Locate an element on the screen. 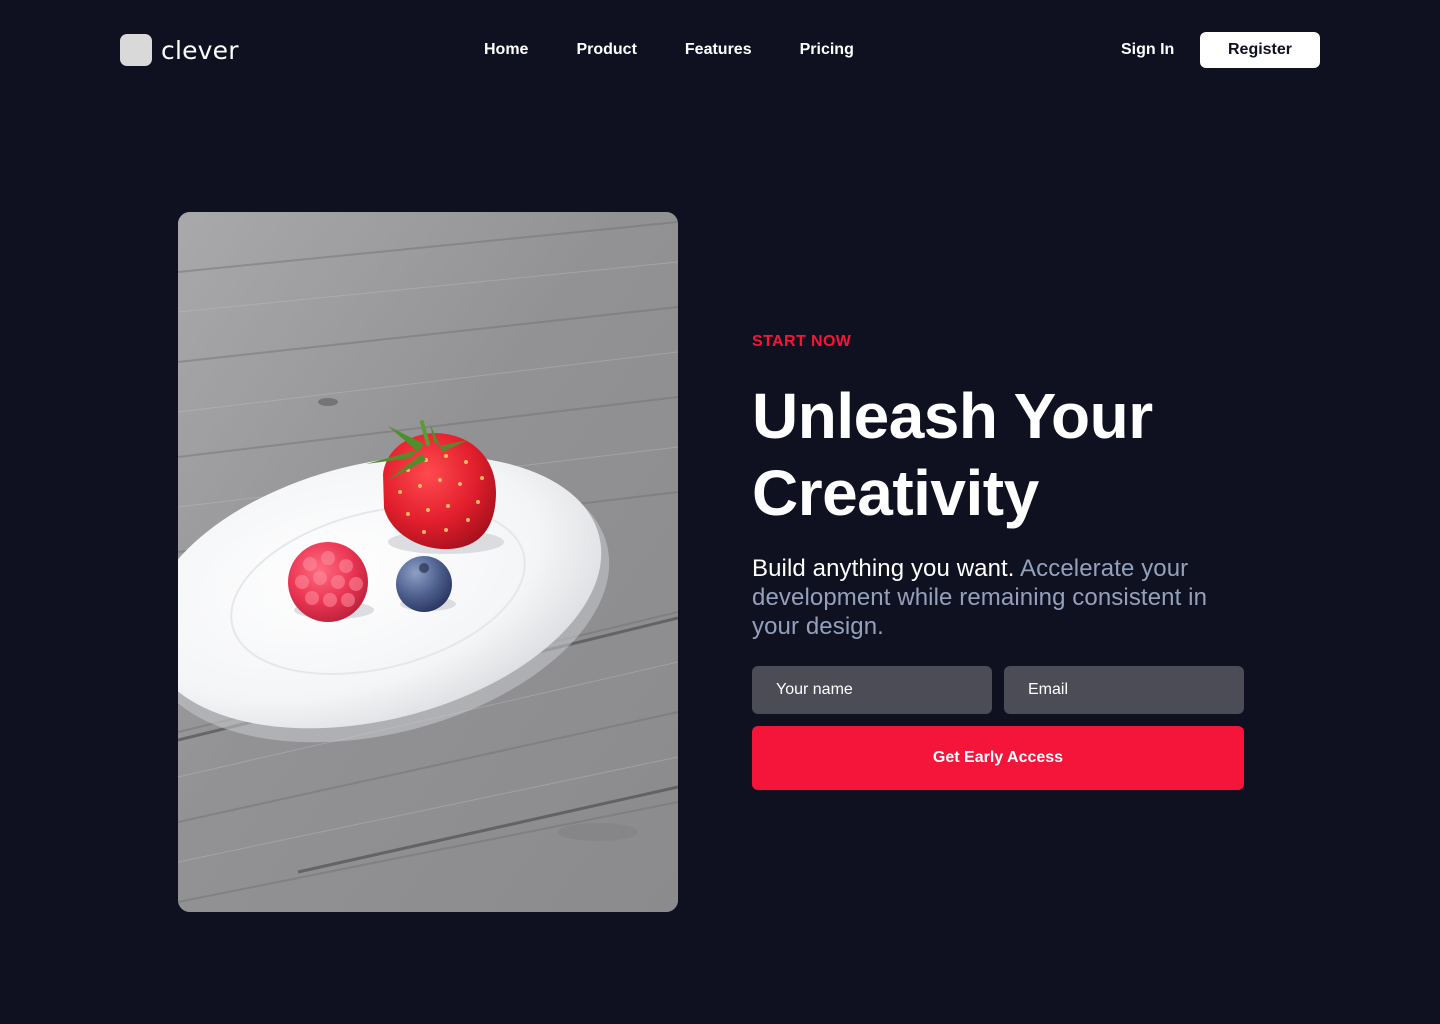 The image size is (1440, 1024). nav-item-product: Product is located at coordinates (606, 50).